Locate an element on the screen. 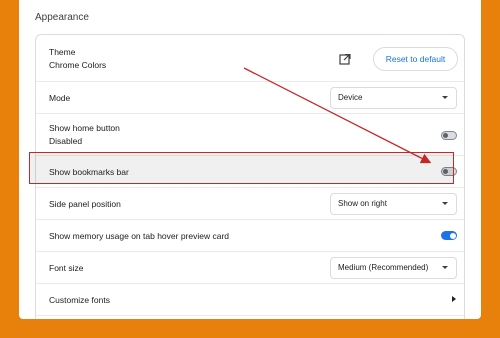  side-panel-select: Show on right is located at coordinates (393, 204).